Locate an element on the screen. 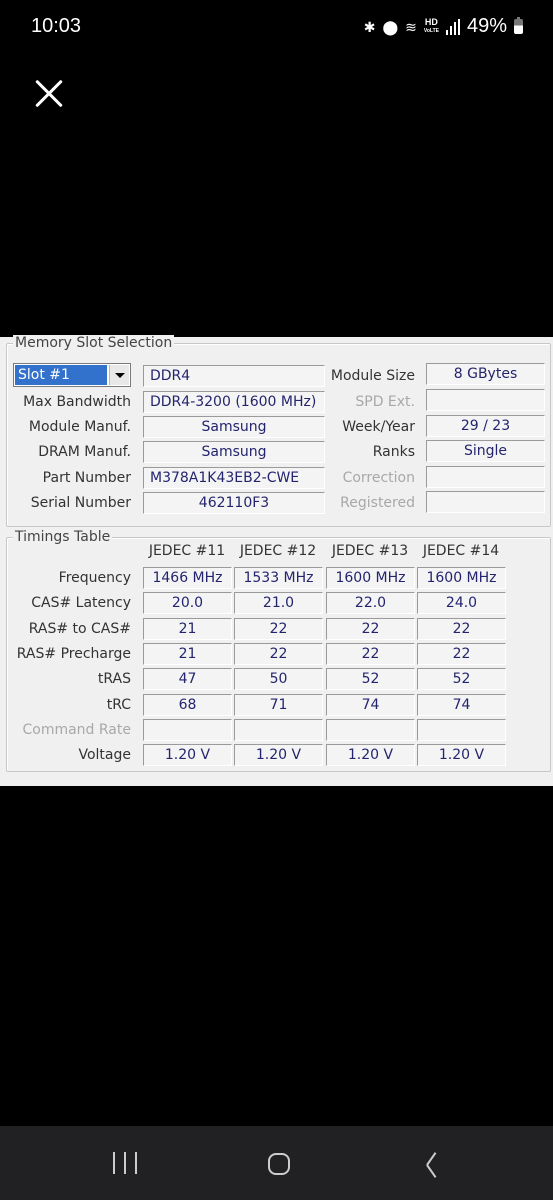 Image resolution: width=553 pixels, height=1200 pixels. signal-icon is located at coordinates (452, 26).